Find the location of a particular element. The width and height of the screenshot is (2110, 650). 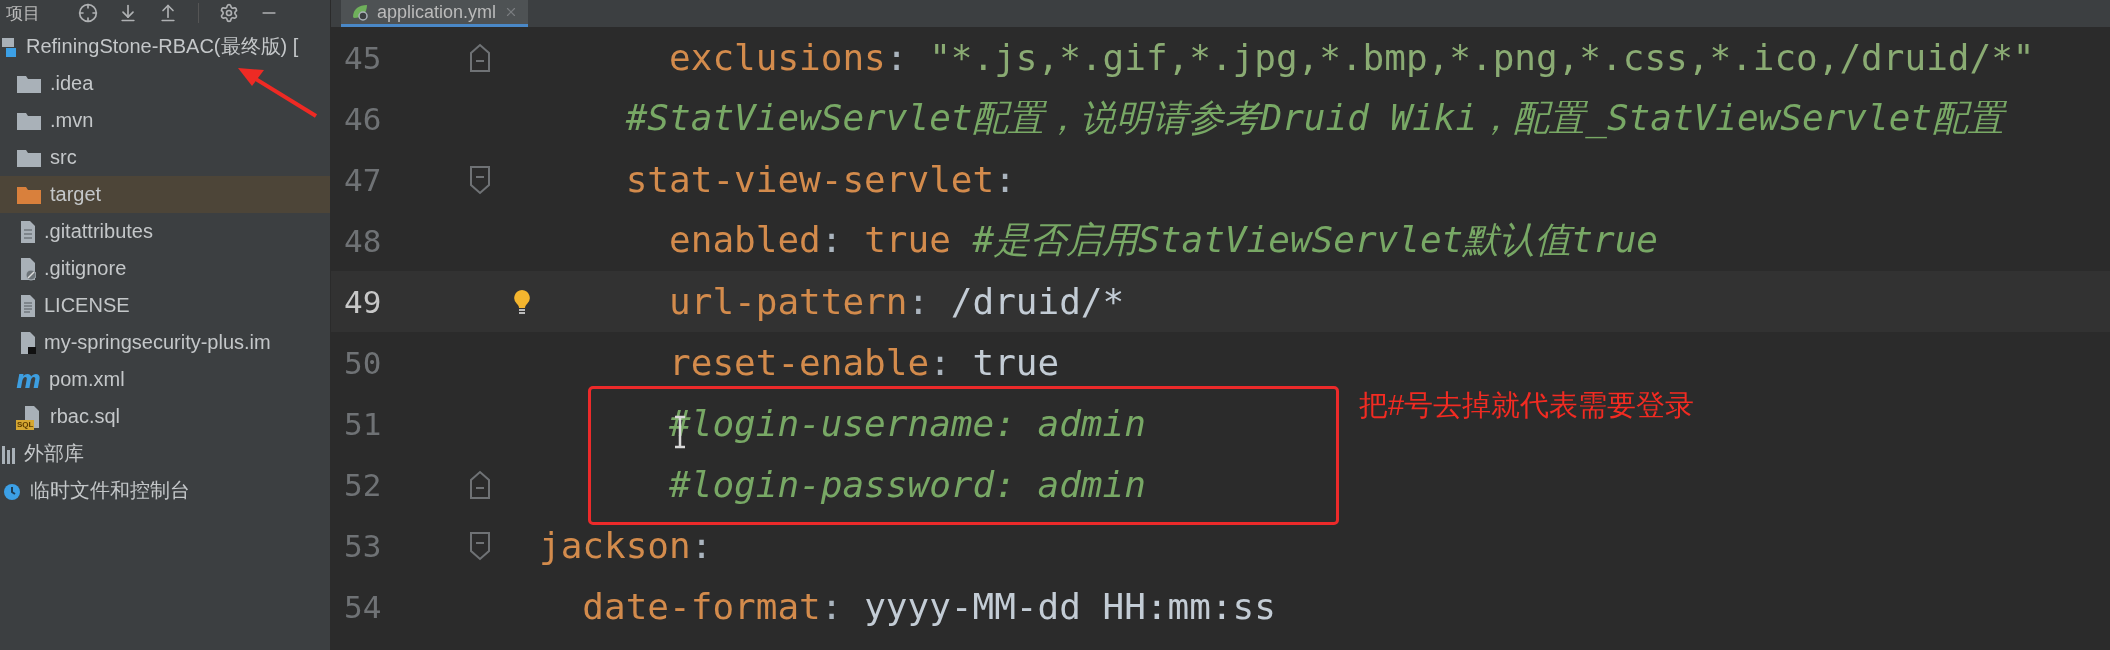

module-icon is located at coordinates (10, 46).